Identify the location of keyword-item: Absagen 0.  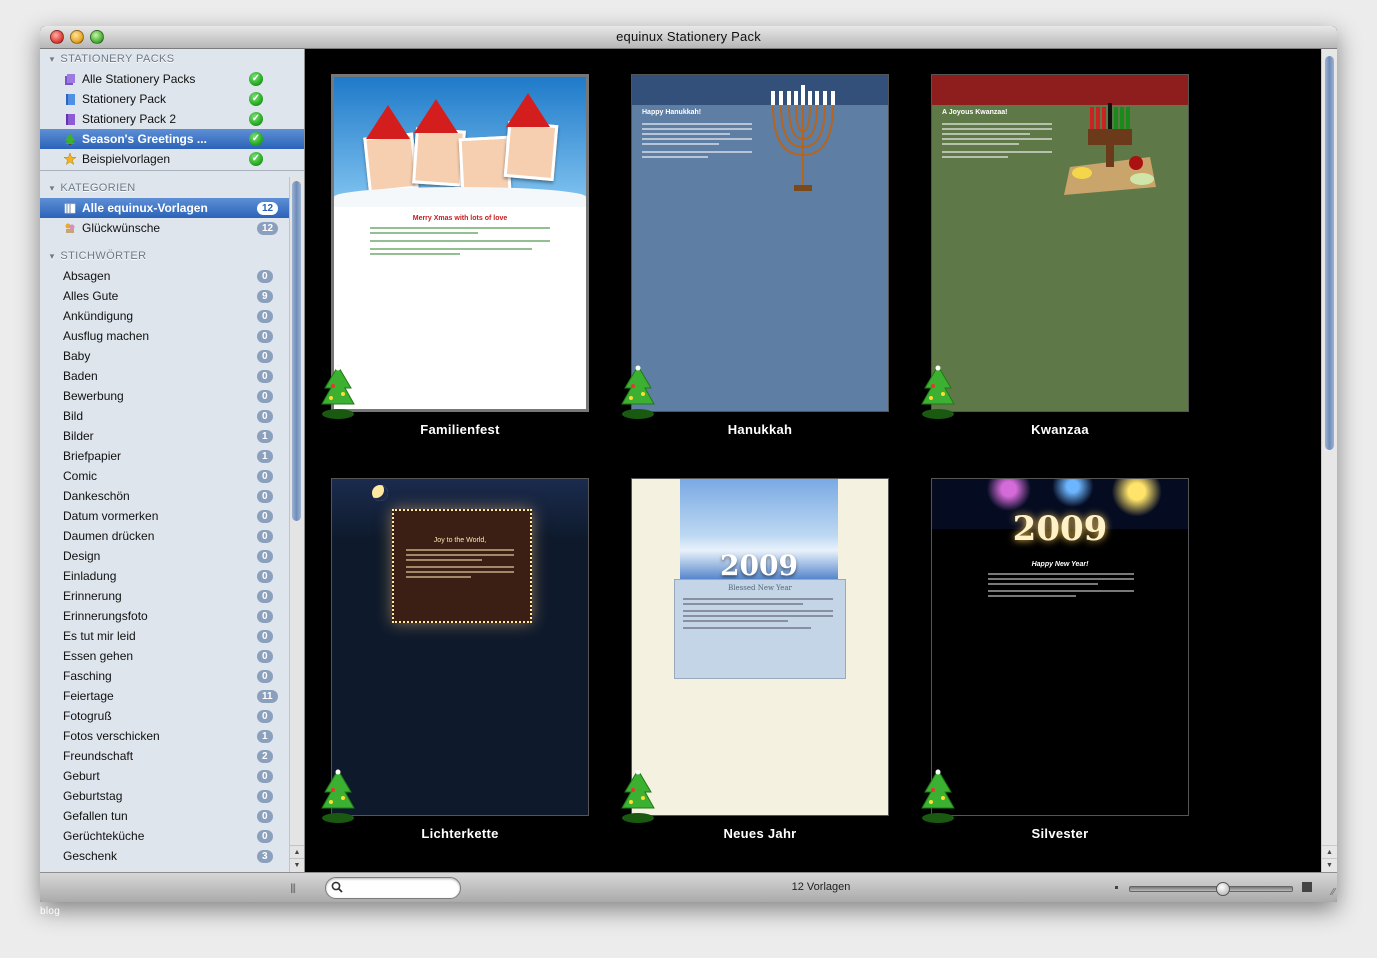
(172, 276).